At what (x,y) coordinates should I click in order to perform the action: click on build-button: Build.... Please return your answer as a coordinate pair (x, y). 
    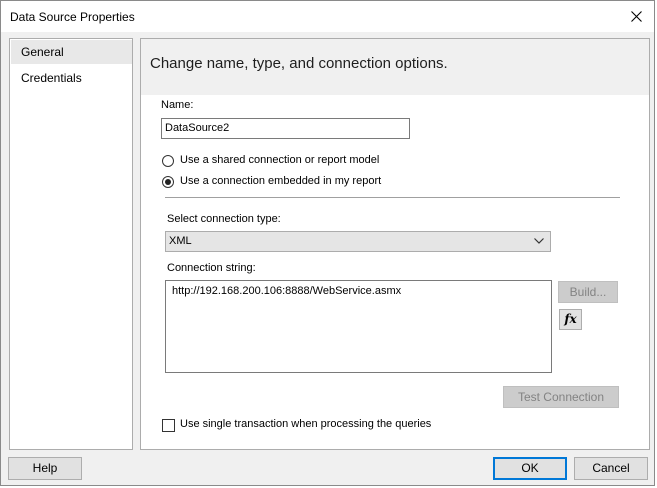
    Looking at the image, I should click on (588, 292).